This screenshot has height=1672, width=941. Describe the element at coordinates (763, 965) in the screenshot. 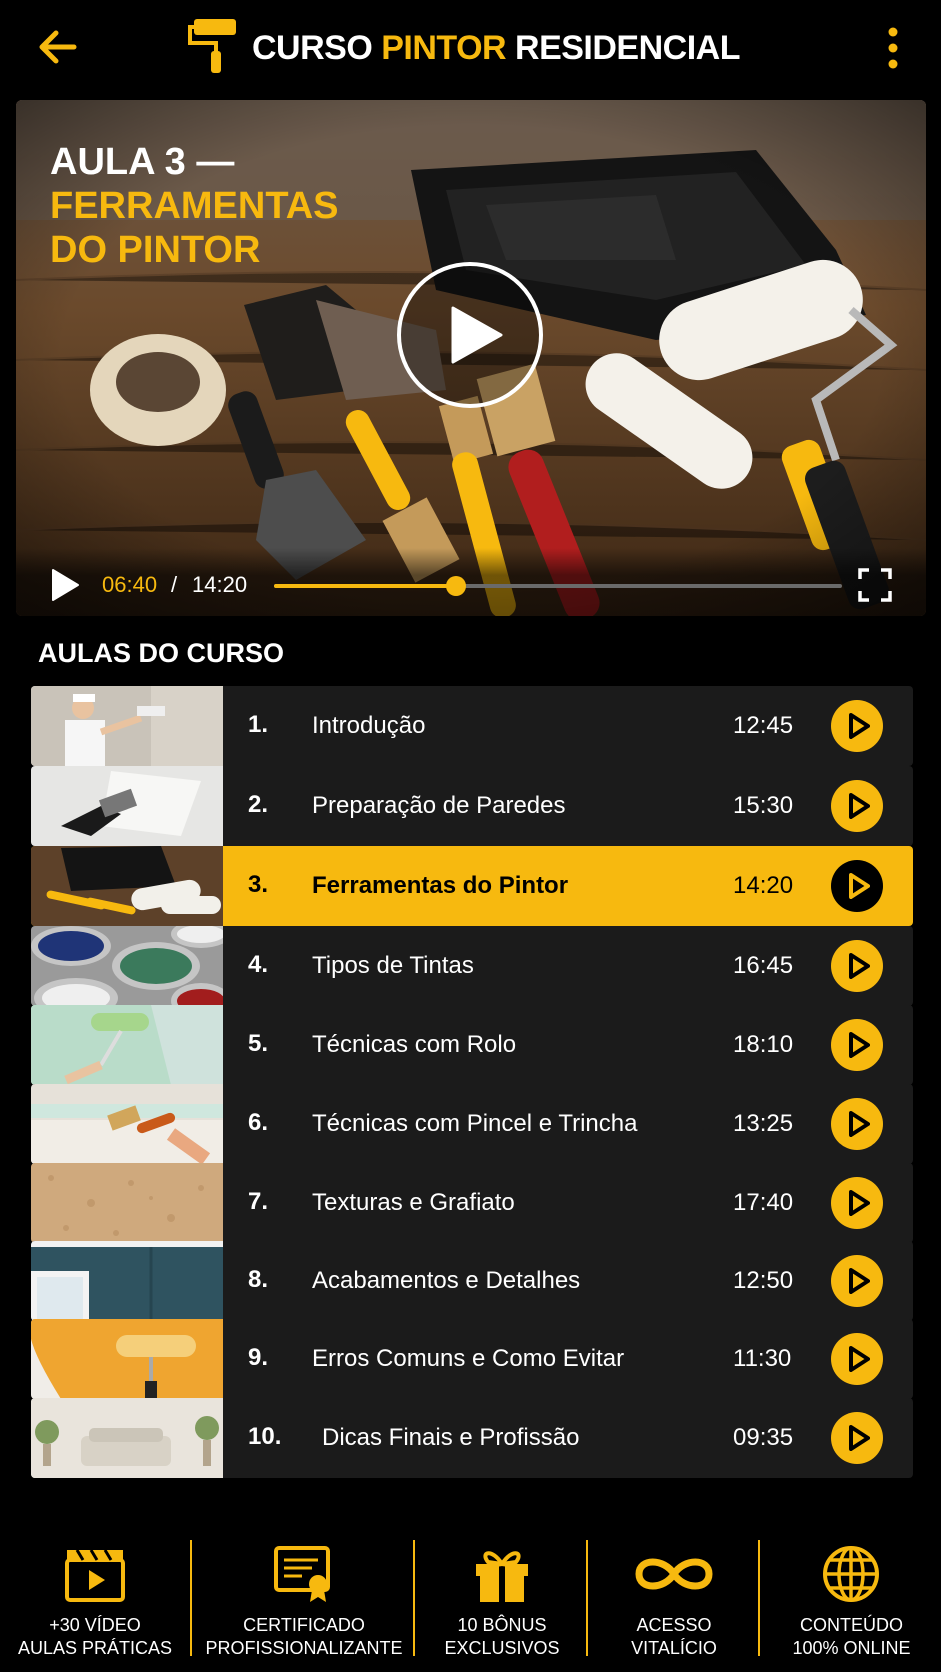

I see `lesson-duration: 16:45` at that location.